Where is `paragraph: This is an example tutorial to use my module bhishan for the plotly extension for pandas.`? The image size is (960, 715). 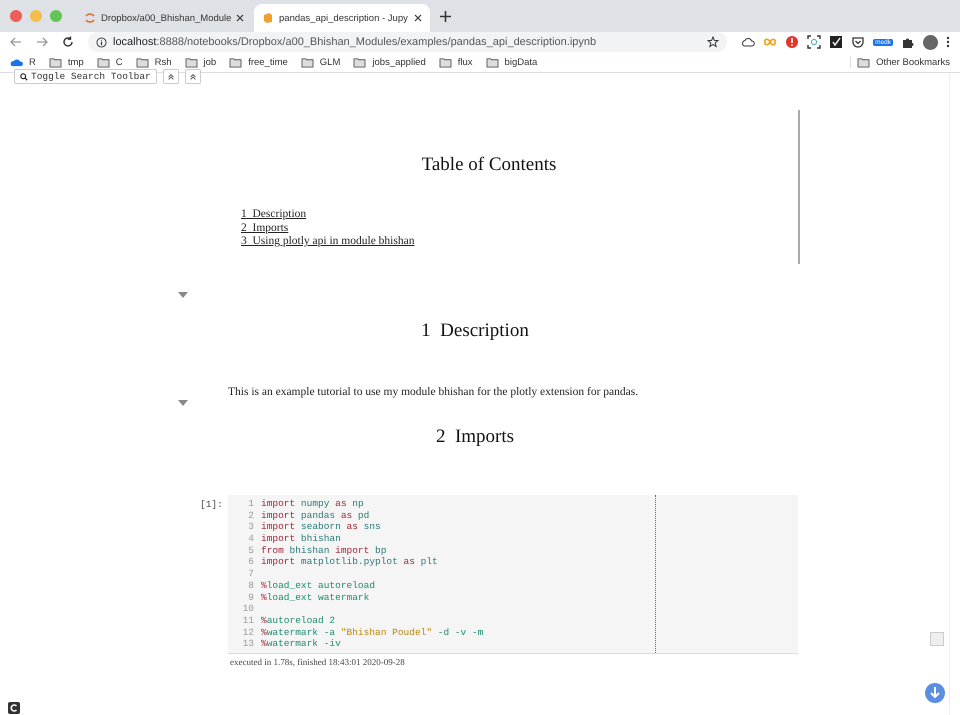
paragraph: This is an example tutorial to use my module bhishan for the plotly extension for pandas. is located at coordinates (434, 392).